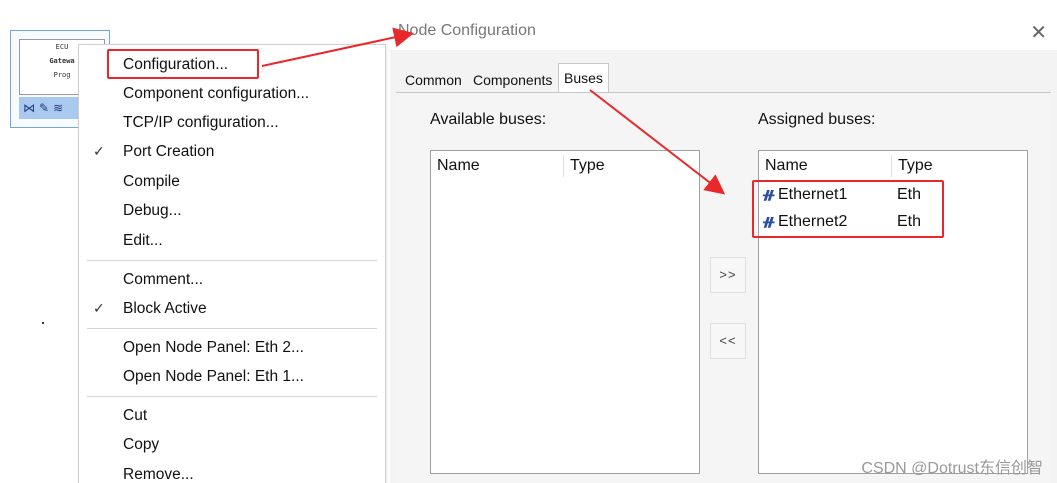 The width and height of the screenshot is (1057, 483). I want to click on menu-item-copy: Copy, so click(232, 444).